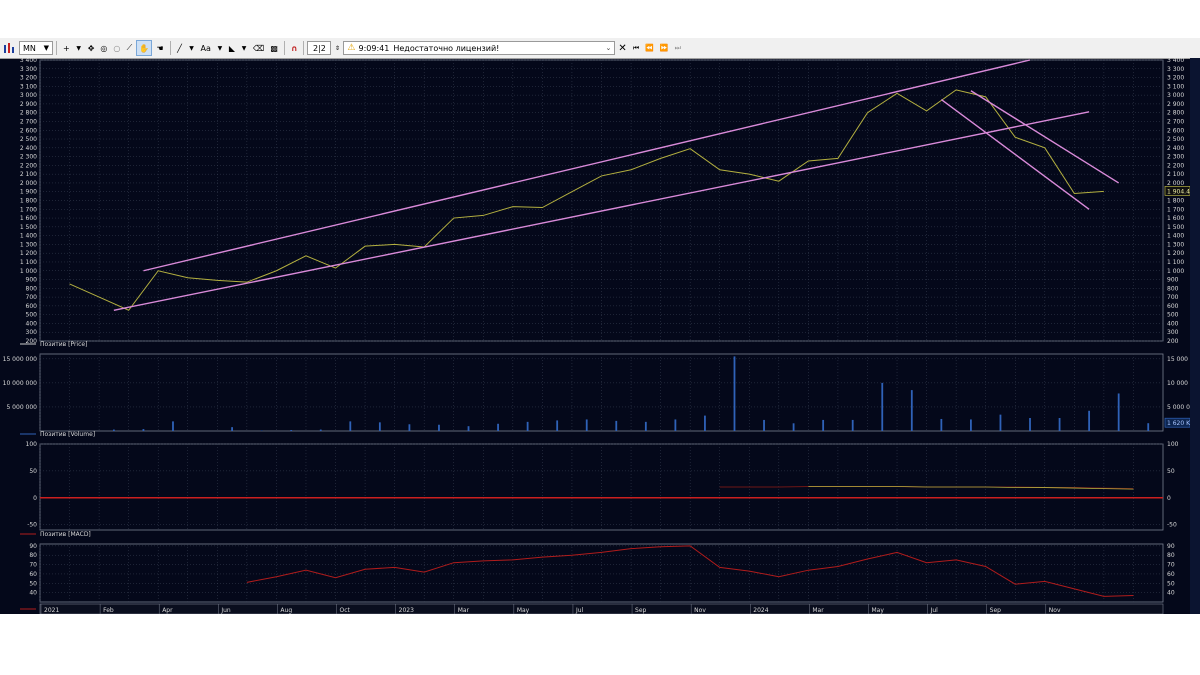  What do you see at coordinates (1175, 236) in the screenshot?
I see `y-tick-label-right: 1 400` at bounding box center [1175, 236].